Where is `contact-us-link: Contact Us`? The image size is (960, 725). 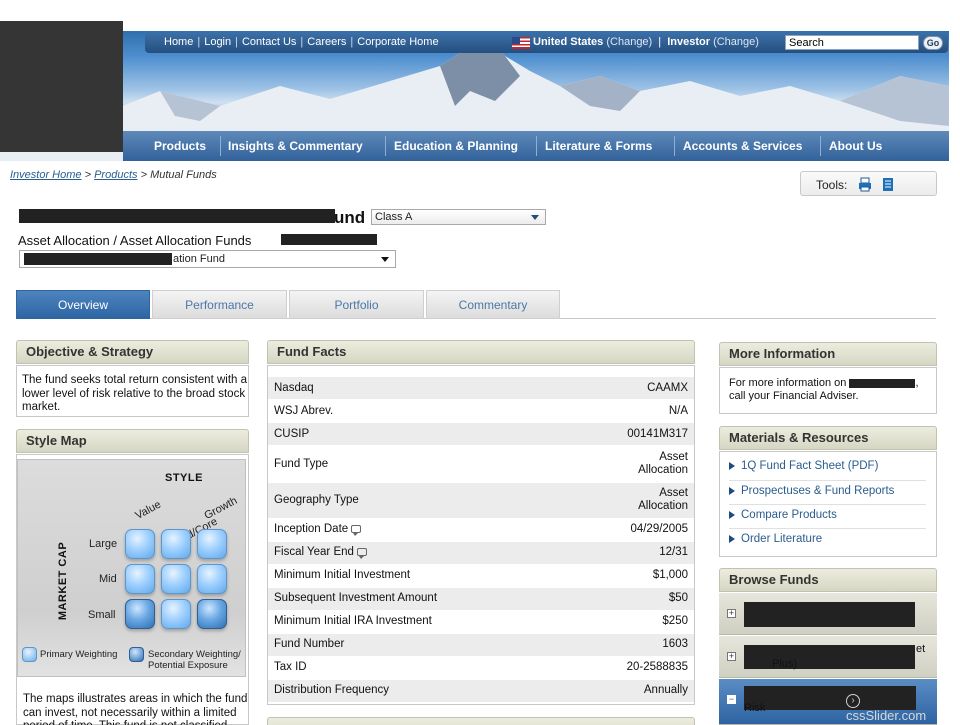 contact-us-link: Contact Us is located at coordinates (269, 42).